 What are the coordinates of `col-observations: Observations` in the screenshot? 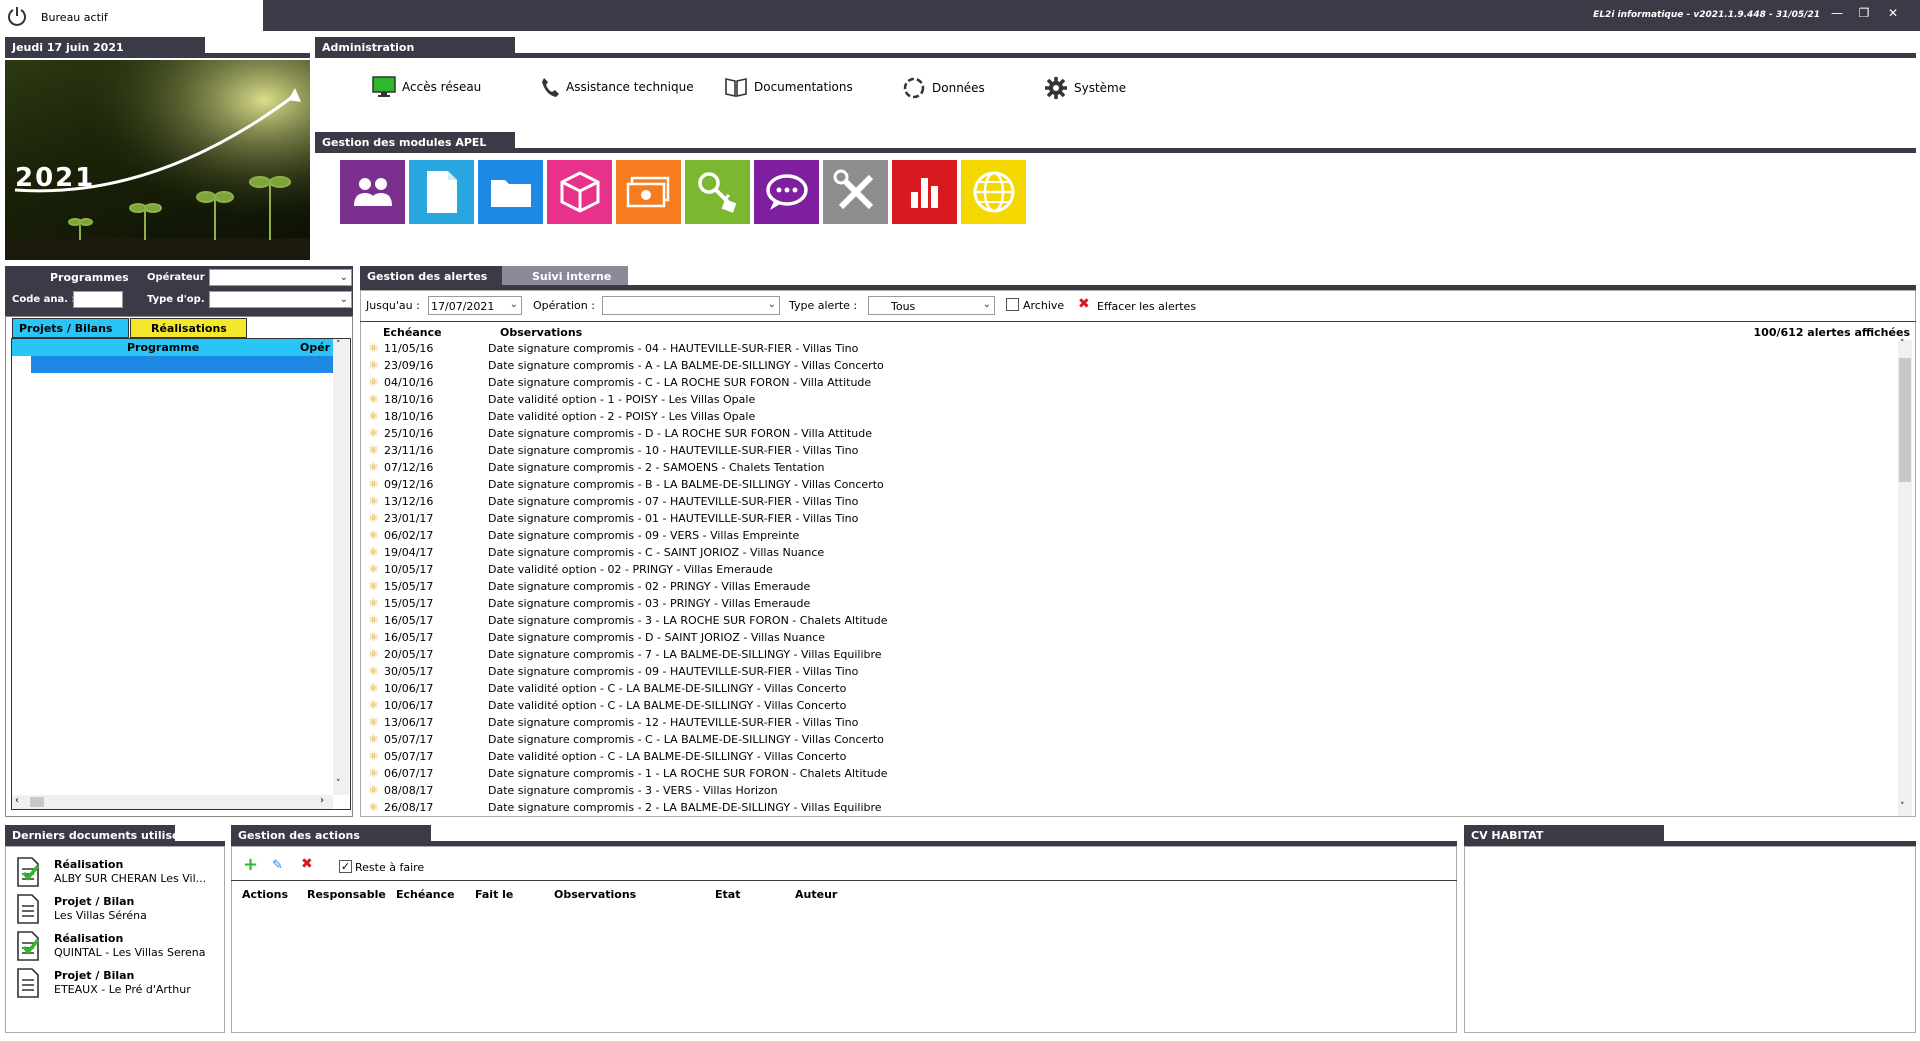 It's located at (541, 332).